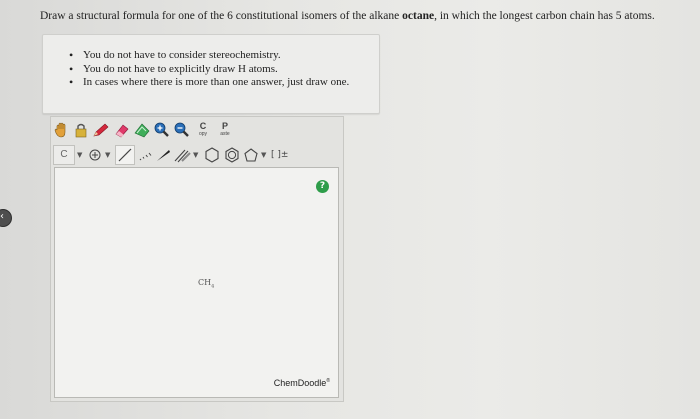 The width and height of the screenshot is (700, 419). Describe the element at coordinates (109, 155) in the screenshot. I see `charge-dropdown-icon: ▼` at that location.